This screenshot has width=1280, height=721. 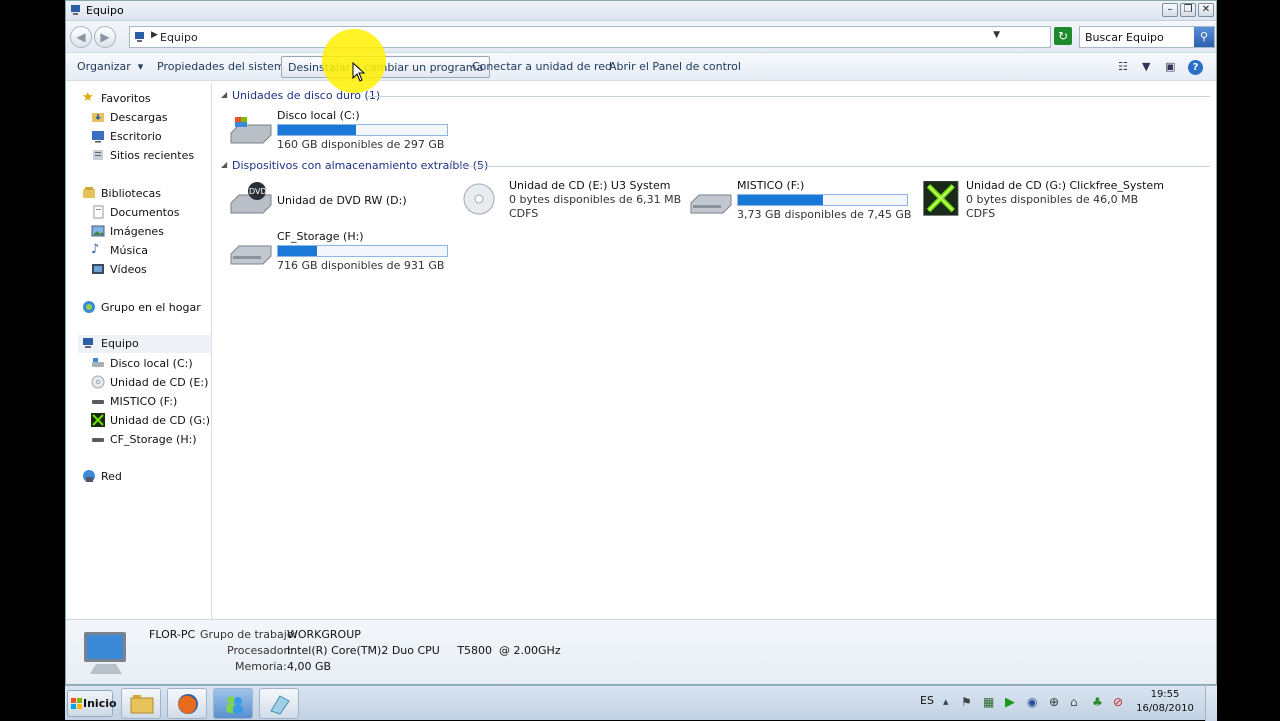 I want to click on network-icon, so click(x=89, y=476).